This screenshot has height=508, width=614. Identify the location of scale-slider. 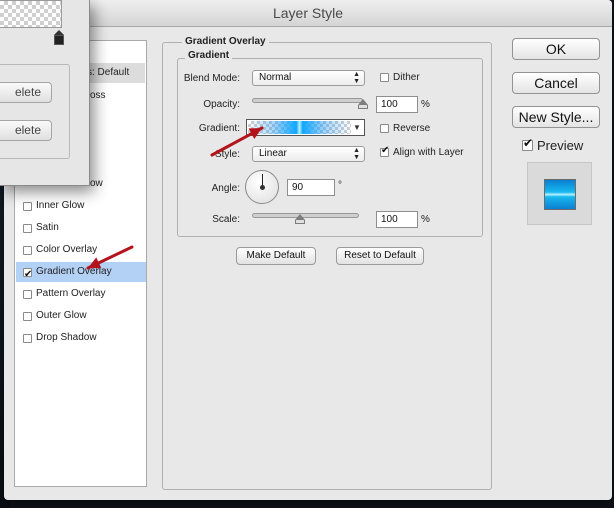
(305, 215).